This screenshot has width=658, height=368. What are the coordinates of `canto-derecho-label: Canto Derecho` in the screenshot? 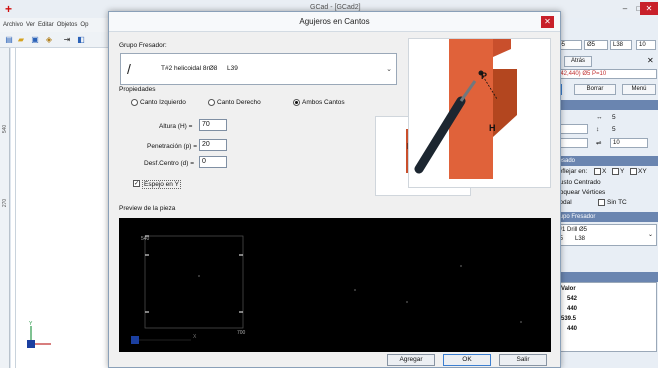 It's located at (239, 102).